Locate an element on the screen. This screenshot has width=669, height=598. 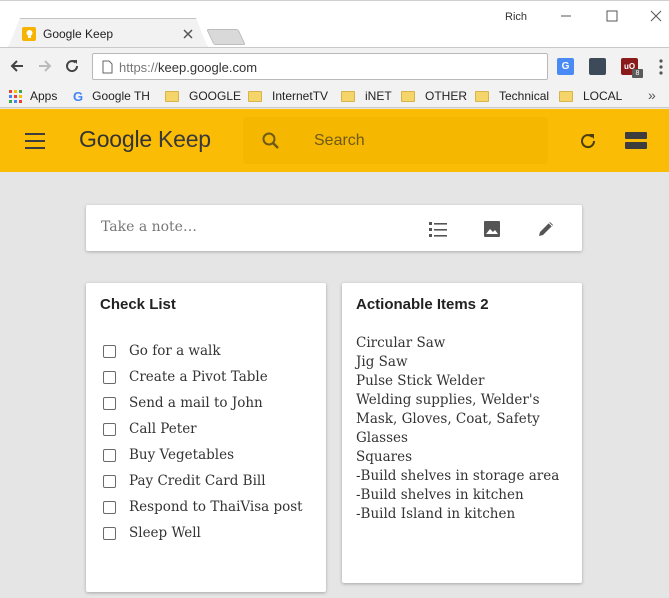
checklist-item-text: Call Peter is located at coordinates (163, 429).